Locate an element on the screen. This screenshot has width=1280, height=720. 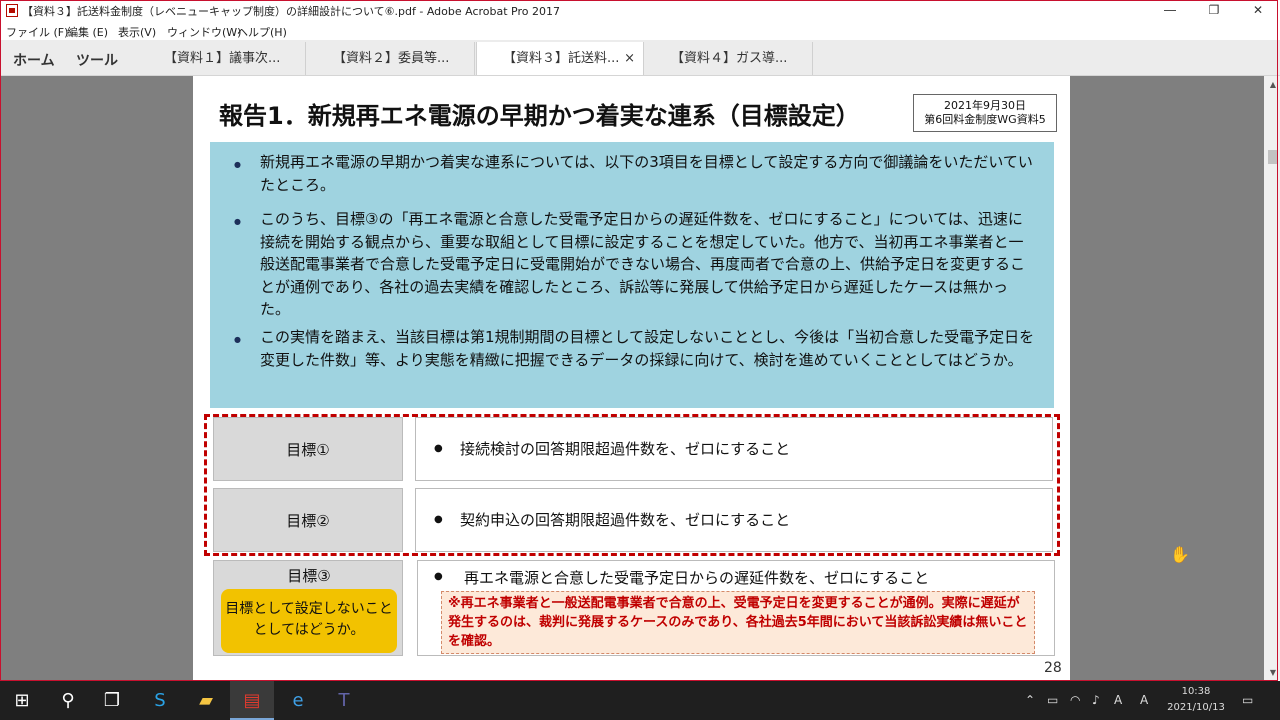
edge-icon: e is located at coordinates (298, 700).